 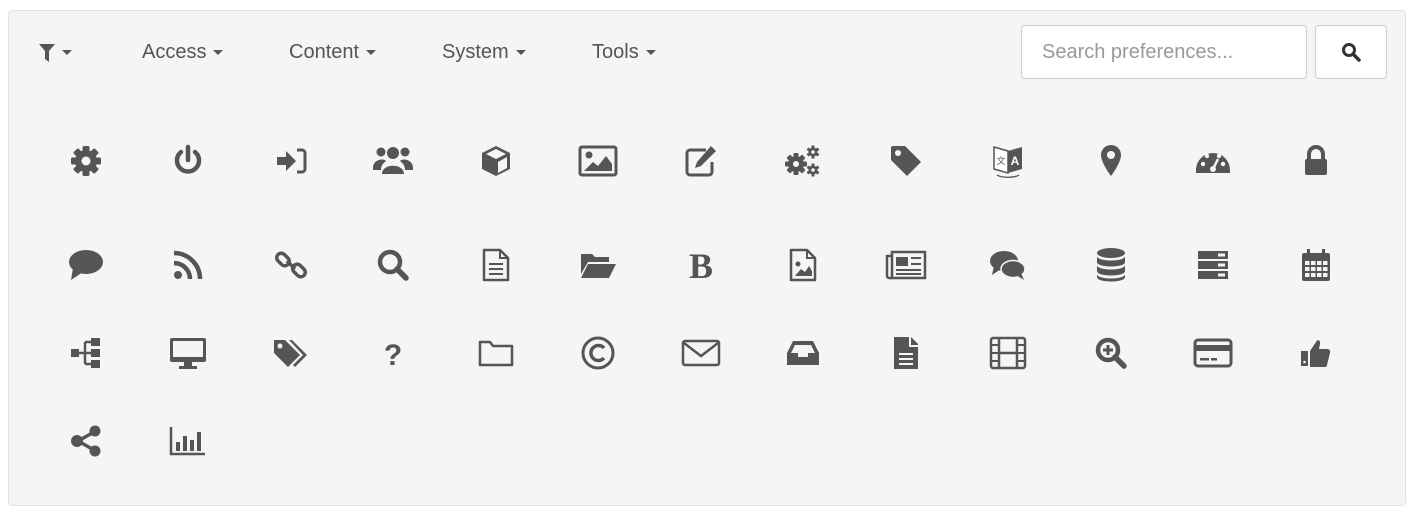 What do you see at coordinates (86, 265) in the screenshot?
I see `comment-icon` at bounding box center [86, 265].